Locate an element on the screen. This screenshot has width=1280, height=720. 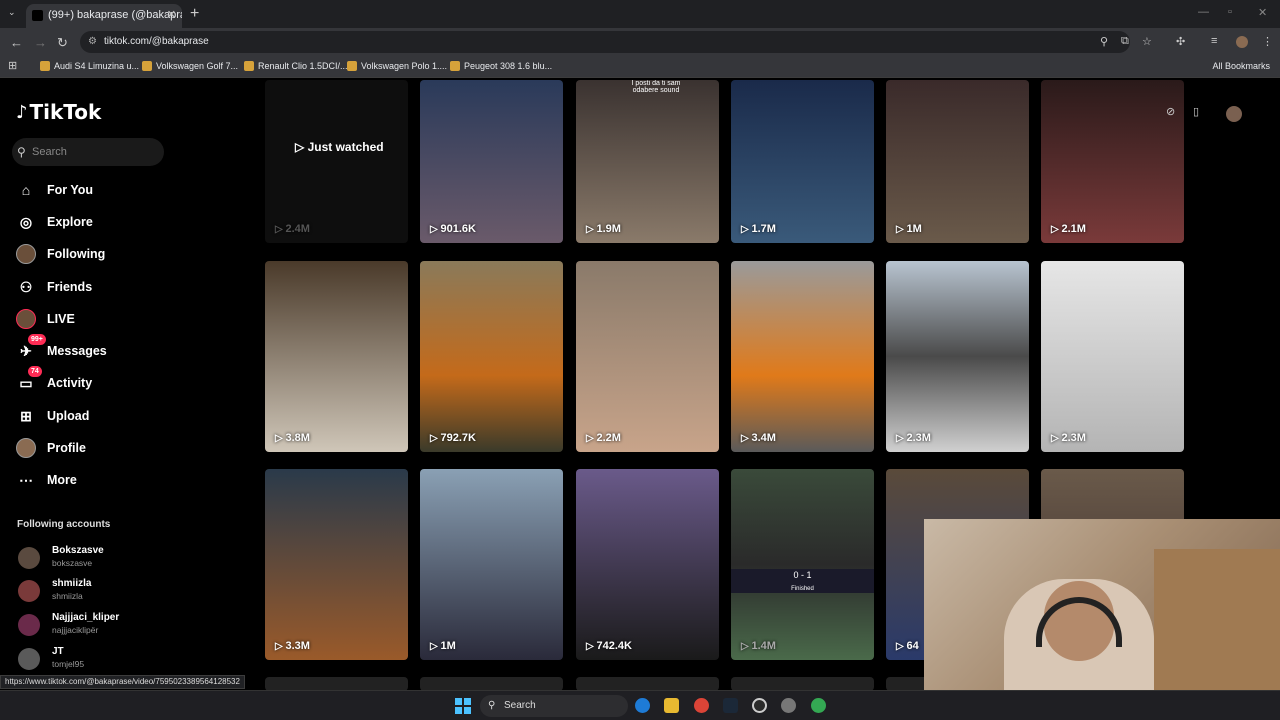
nav-profile: Profile is located at coordinates (51, 448).